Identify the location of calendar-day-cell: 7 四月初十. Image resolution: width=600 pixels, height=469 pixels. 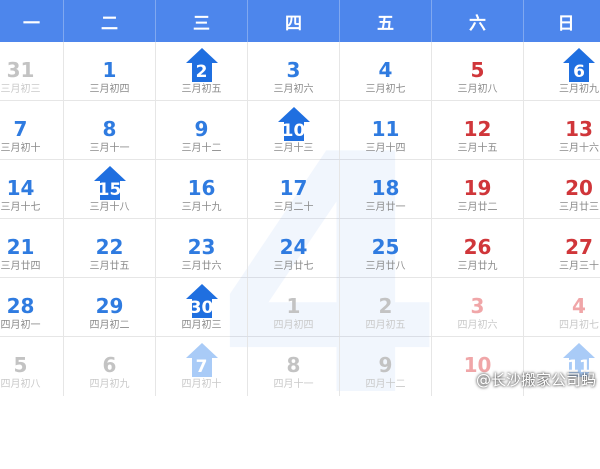
(202, 366).